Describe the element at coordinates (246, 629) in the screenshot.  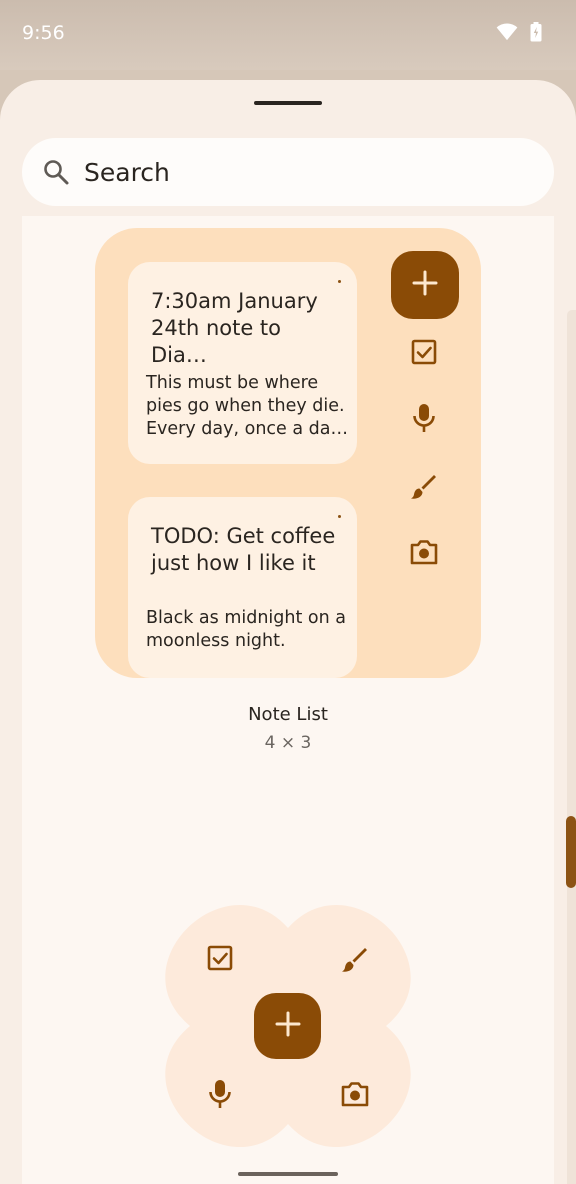
I see `note-body: Black as midnight on a moonless night.` at that location.